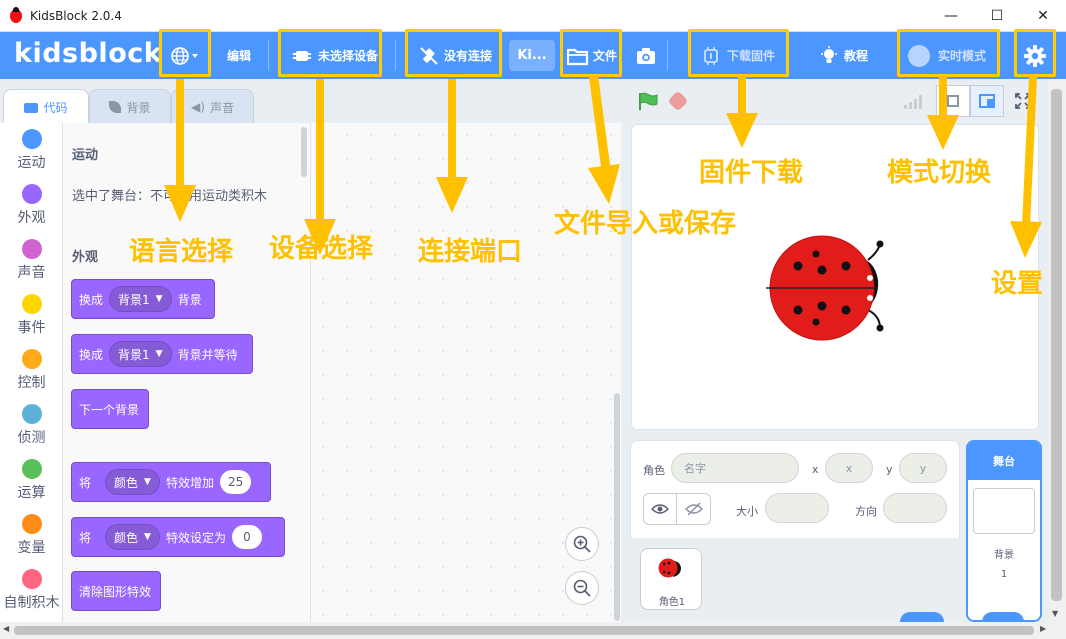 Image resolution: width=1066 pixels, height=639 pixels. What do you see at coordinates (645, 224) in the screenshot?
I see `annotation-file: 文件导入或保存` at bounding box center [645, 224].